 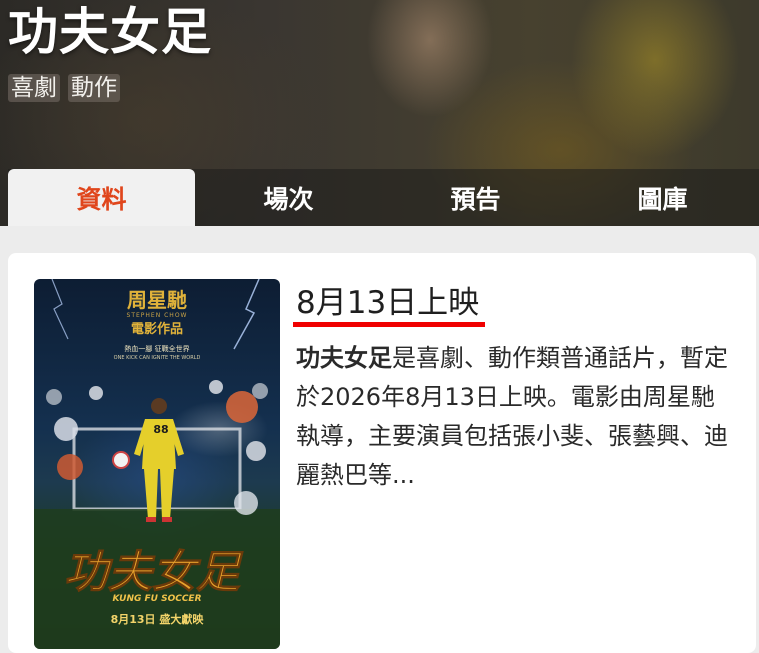 I want to click on tab-gallery: 圖庫, so click(x=662, y=197).